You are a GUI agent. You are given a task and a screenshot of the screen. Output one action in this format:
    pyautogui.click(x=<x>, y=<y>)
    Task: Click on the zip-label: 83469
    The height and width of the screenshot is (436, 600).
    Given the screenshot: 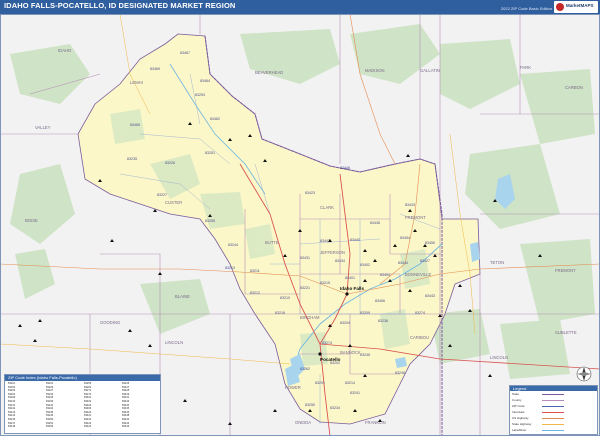 What is the action you would take?
    pyautogui.click(x=155, y=69)
    